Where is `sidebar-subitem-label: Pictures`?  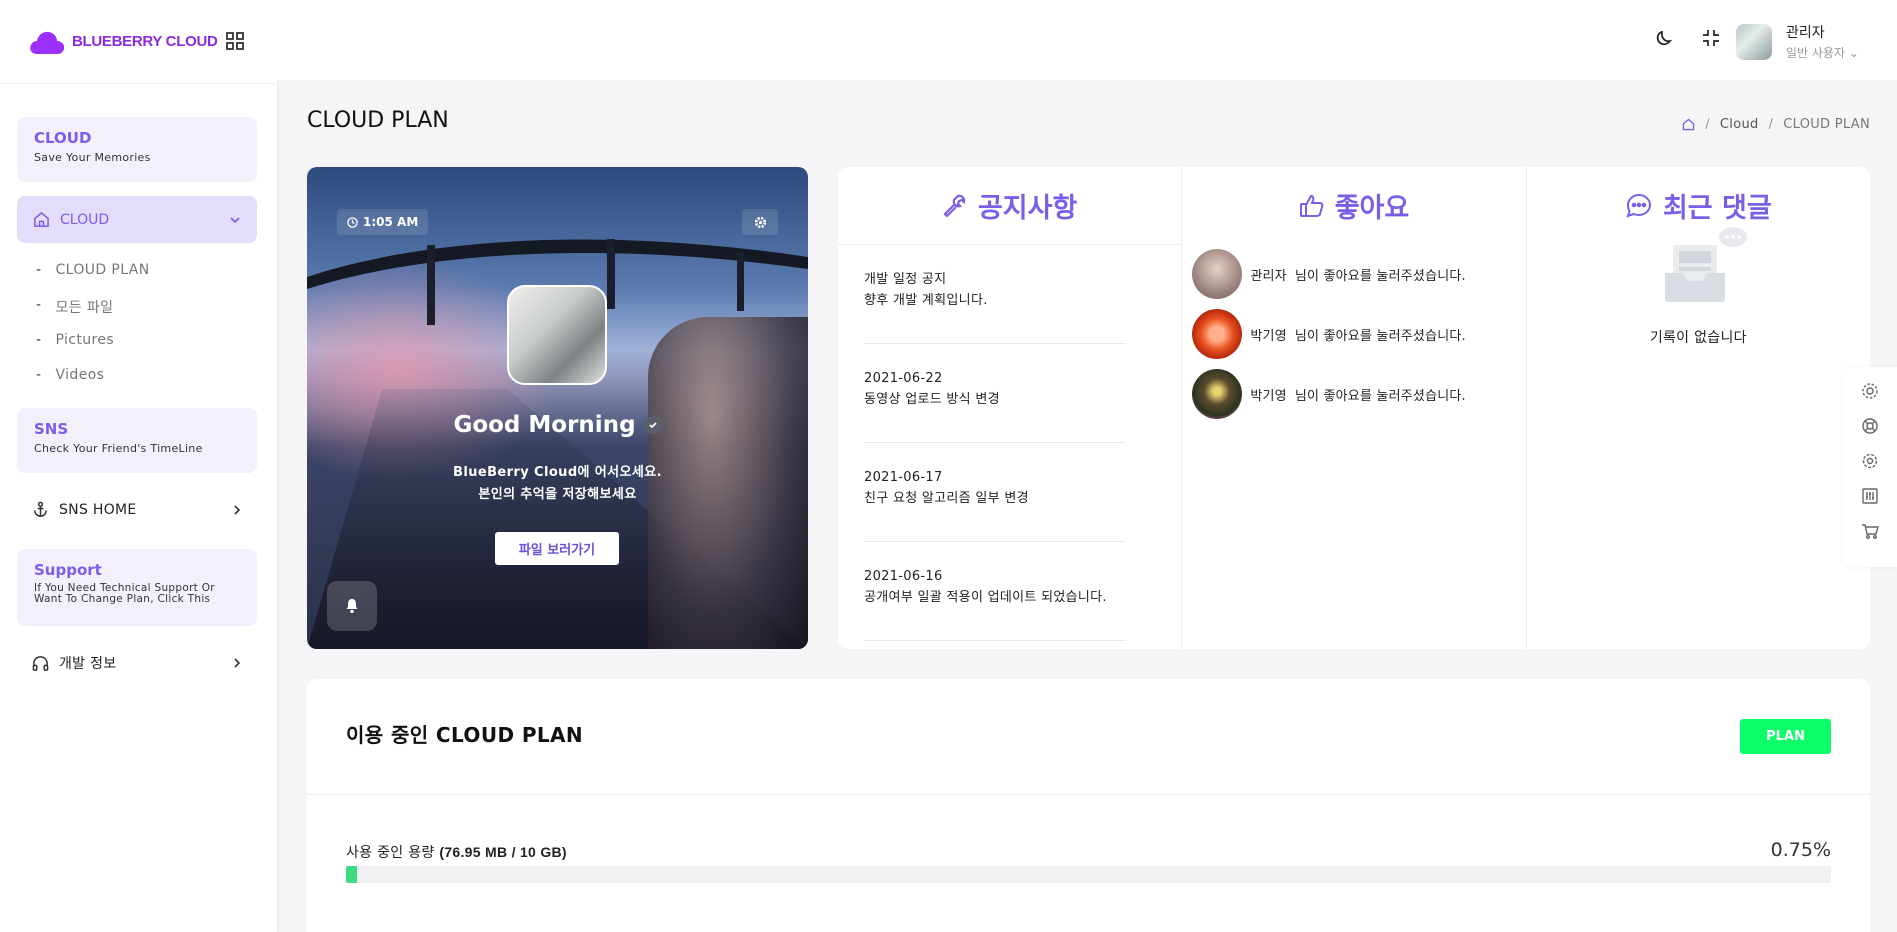
sidebar-subitem-label: Pictures is located at coordinates (85, 340).